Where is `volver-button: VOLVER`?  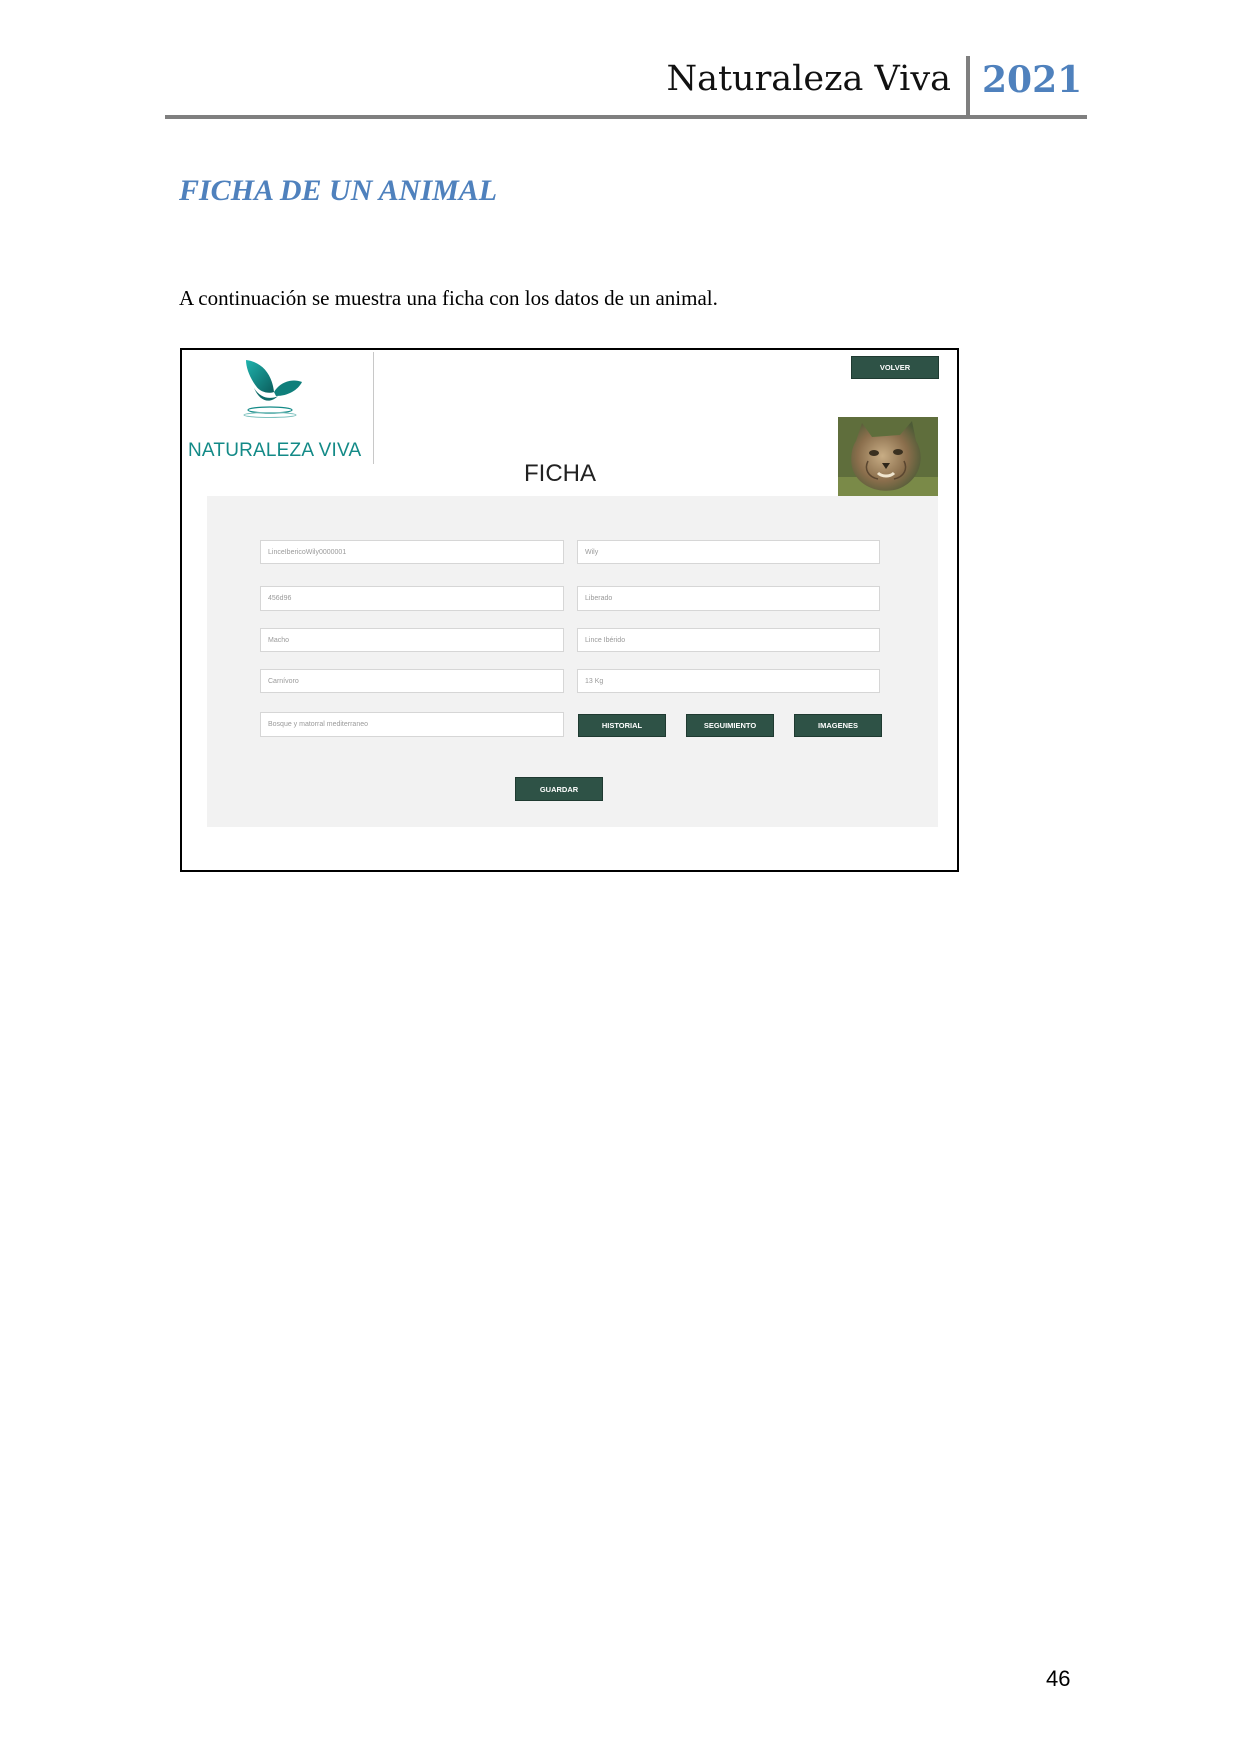
volver-button: VOLVER is located at coordinates (895, 367).